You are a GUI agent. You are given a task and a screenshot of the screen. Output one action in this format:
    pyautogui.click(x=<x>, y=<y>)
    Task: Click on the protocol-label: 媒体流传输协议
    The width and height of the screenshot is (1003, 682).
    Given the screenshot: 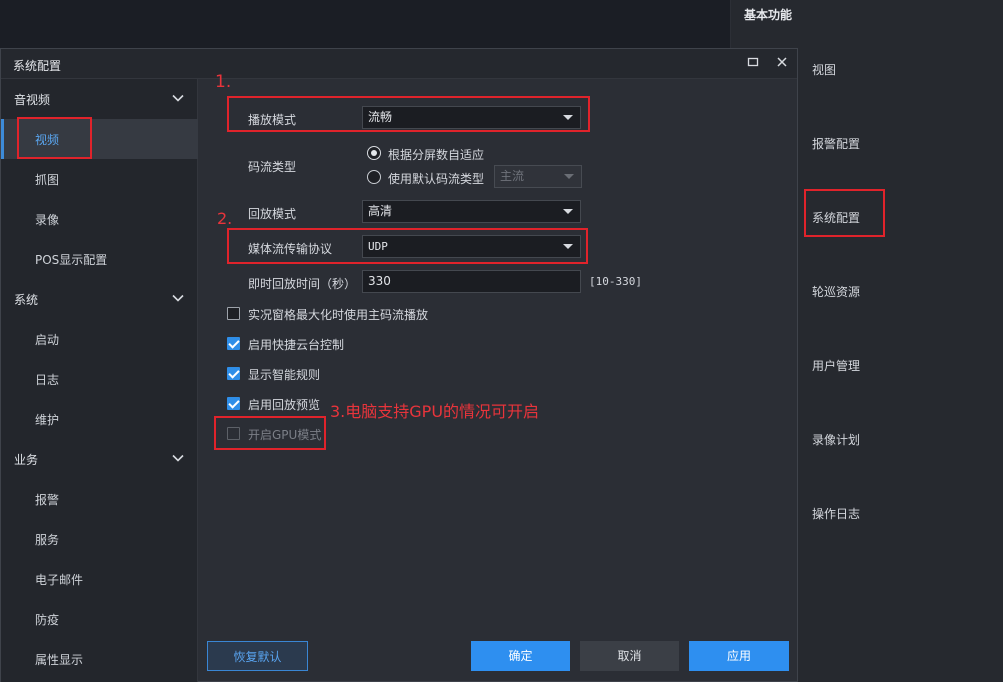 What is the action you would take?
    pyautogui.click(x=290, y=249)
    